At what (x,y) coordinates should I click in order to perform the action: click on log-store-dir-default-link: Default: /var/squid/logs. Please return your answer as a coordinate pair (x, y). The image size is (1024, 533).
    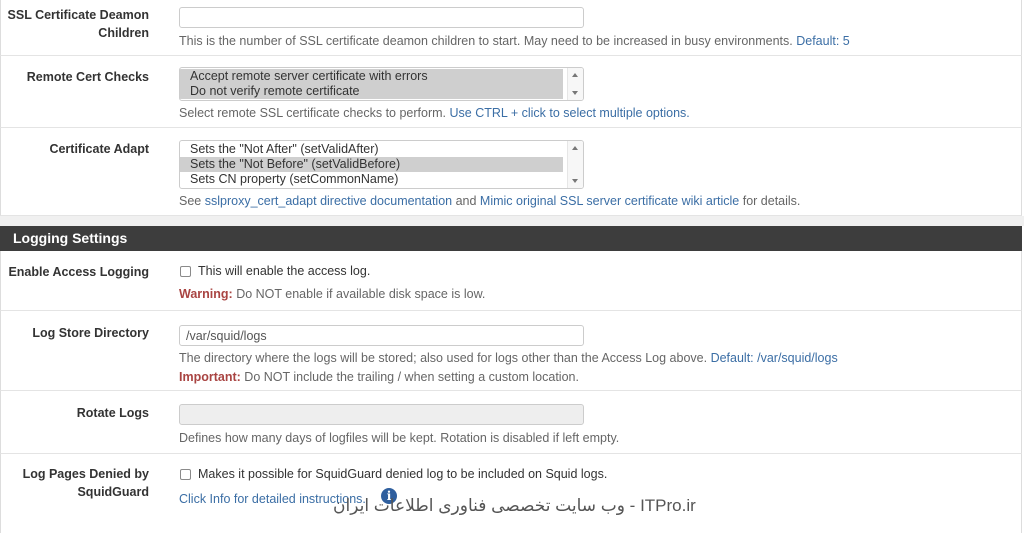
    Looking at the image, I should click on (774, 358).